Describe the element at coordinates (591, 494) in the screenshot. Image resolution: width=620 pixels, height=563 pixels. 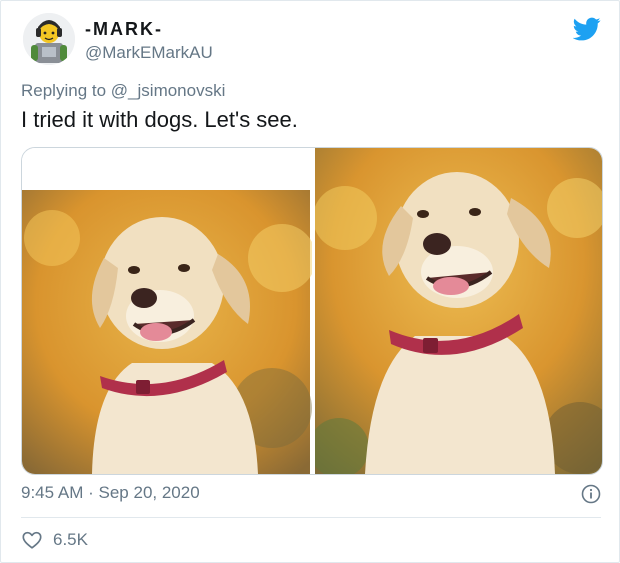
I see `info-icon` at that location.